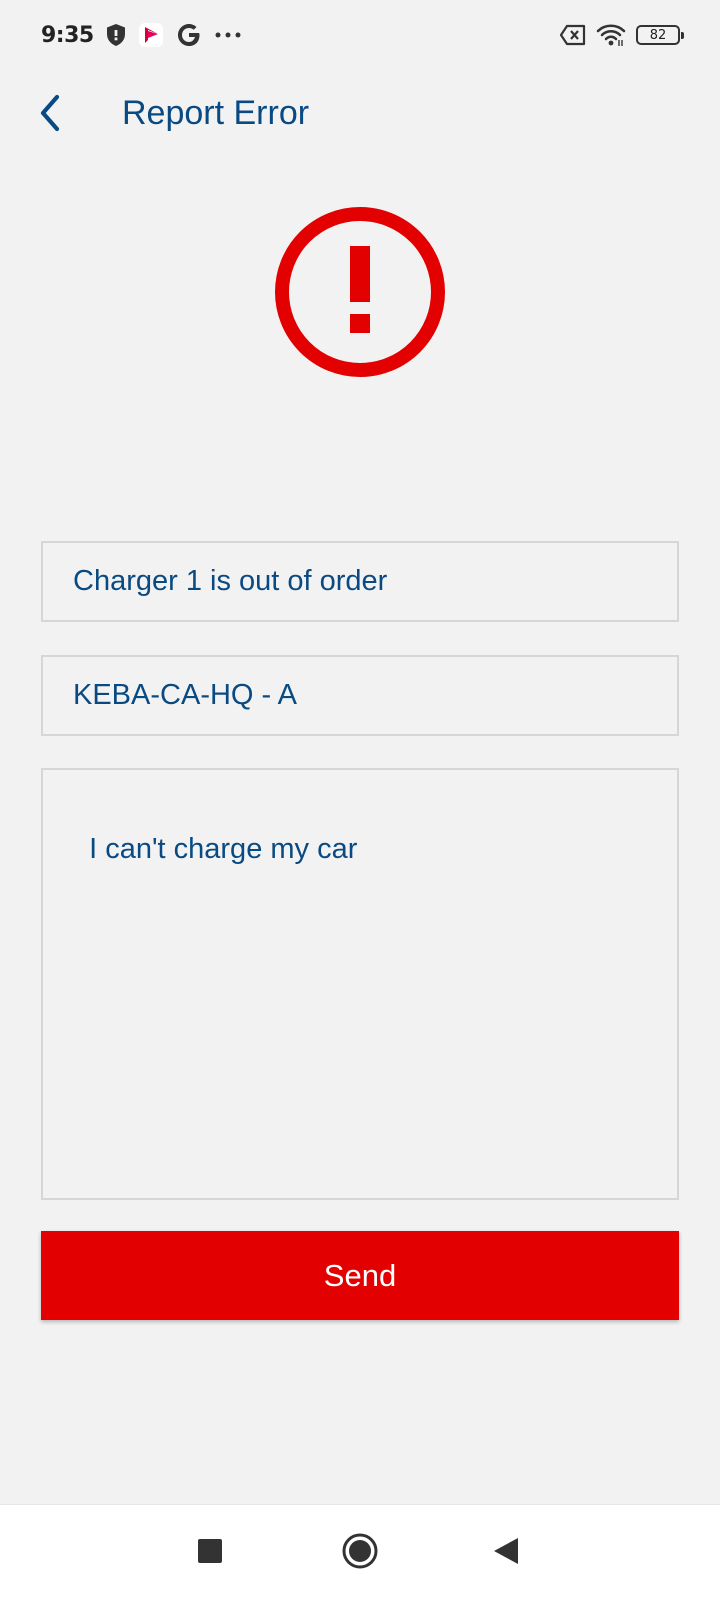  I want to click on status-time: 9:35, so click(67, 35).